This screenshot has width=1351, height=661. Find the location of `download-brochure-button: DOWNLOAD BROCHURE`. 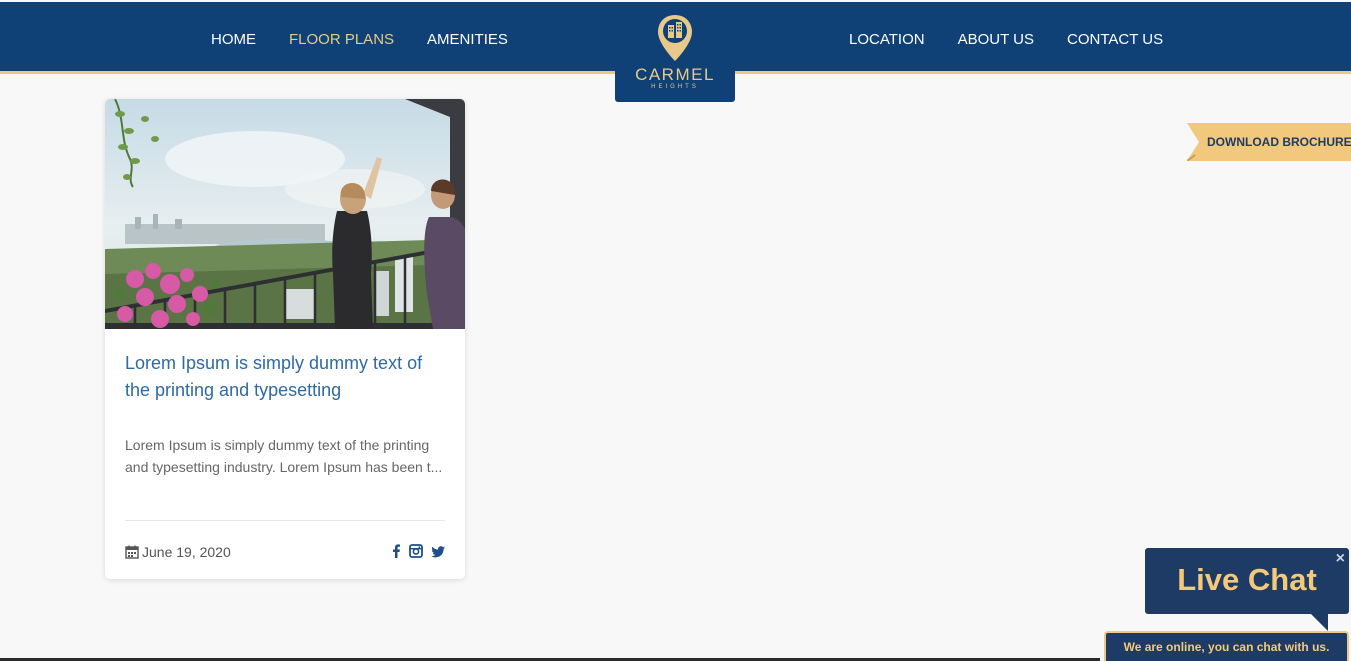

download-brochure-button: DOWNLOAD BROCHURE is located at coordinates (1269, 142).